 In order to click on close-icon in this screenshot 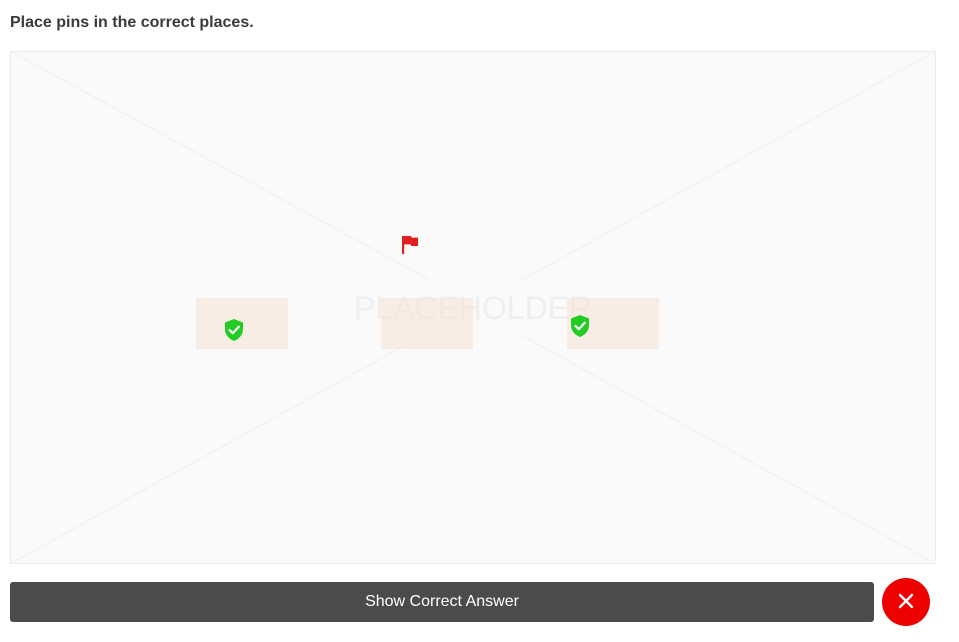, I will do `click(906, 602)`.